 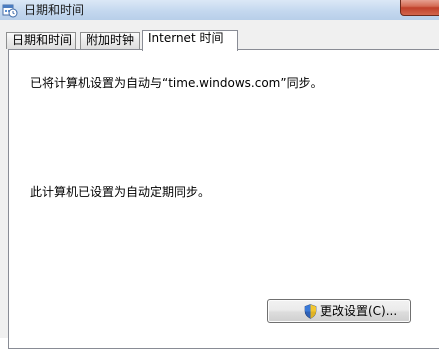 I want to click on sync-schedule-text: 此计算机已设置为自动定期同步。, so click(x=120, y=192).